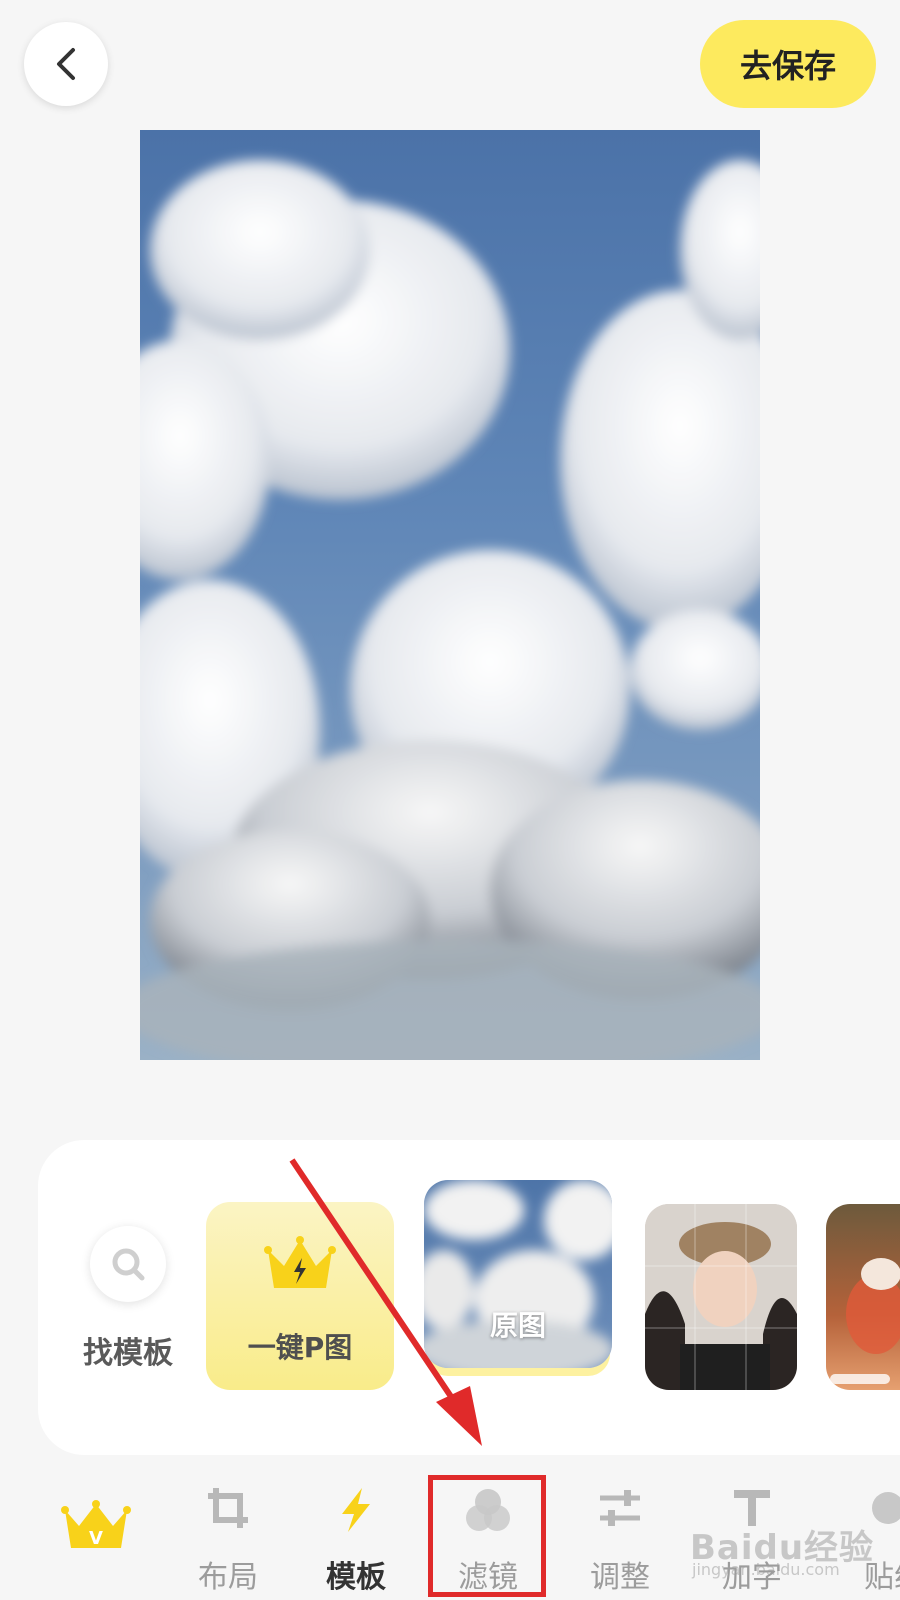 Image resolution: width=900 pixels, height=1600 pixels. Describe the element at coordinates (518, 1274) in the screenshot. I see `original-card: 原图` at that location.